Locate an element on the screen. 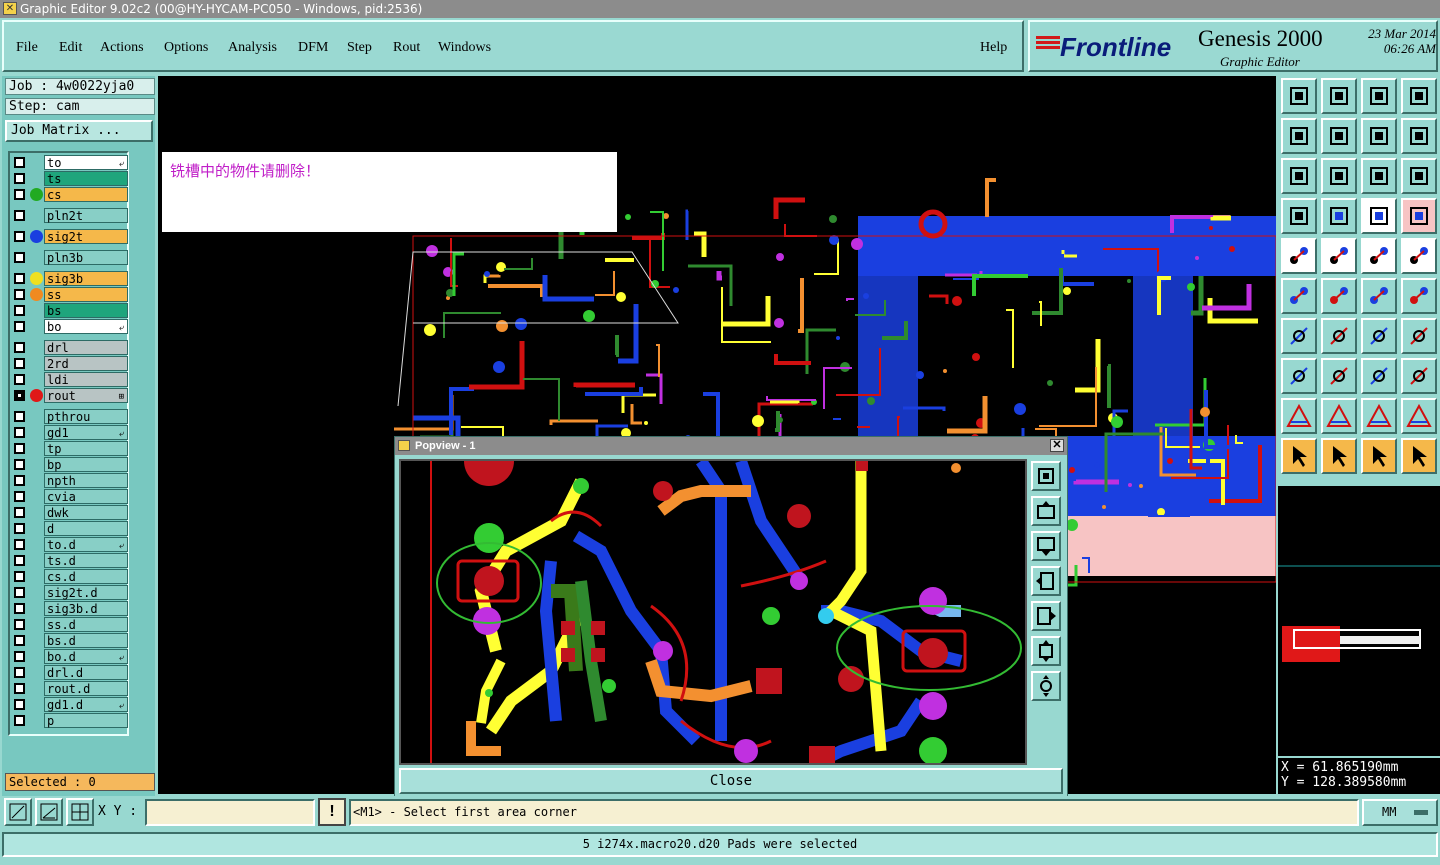 This screenshot has height=865, width=1440. layer-name: p is located at coordinates (86, 720).